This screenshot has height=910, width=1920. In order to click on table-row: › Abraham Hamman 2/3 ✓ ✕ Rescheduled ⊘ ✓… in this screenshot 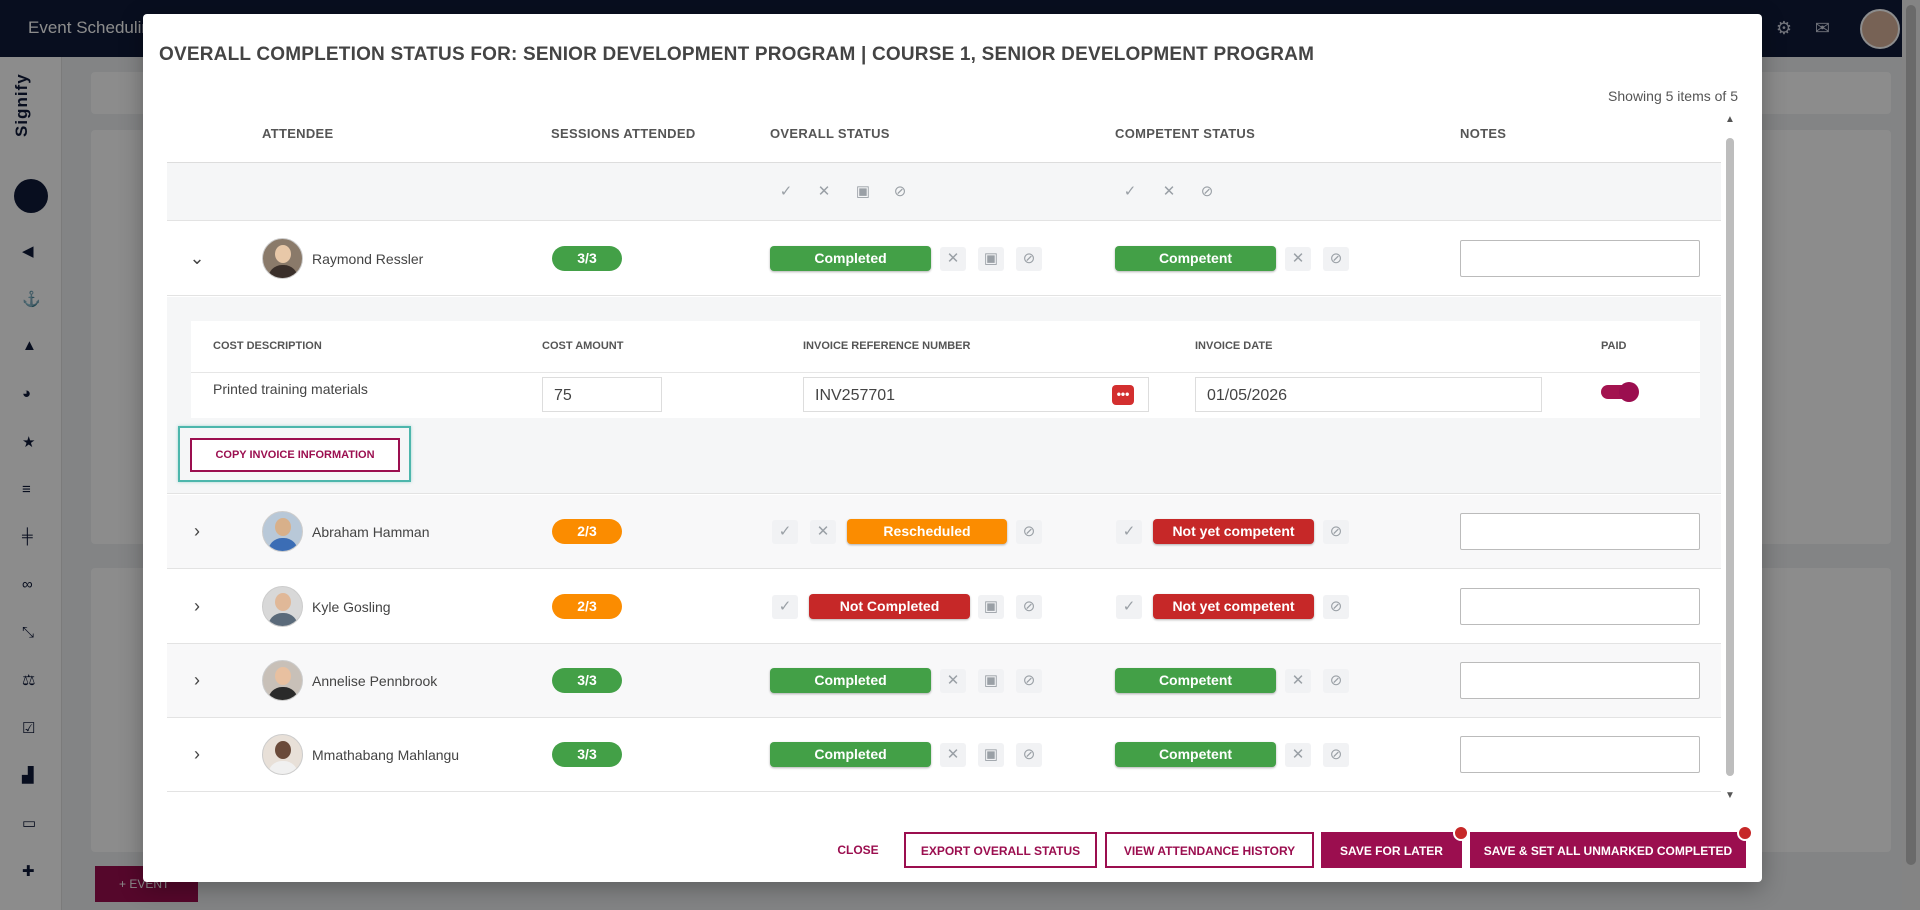, I will do `click(944, 532)`.